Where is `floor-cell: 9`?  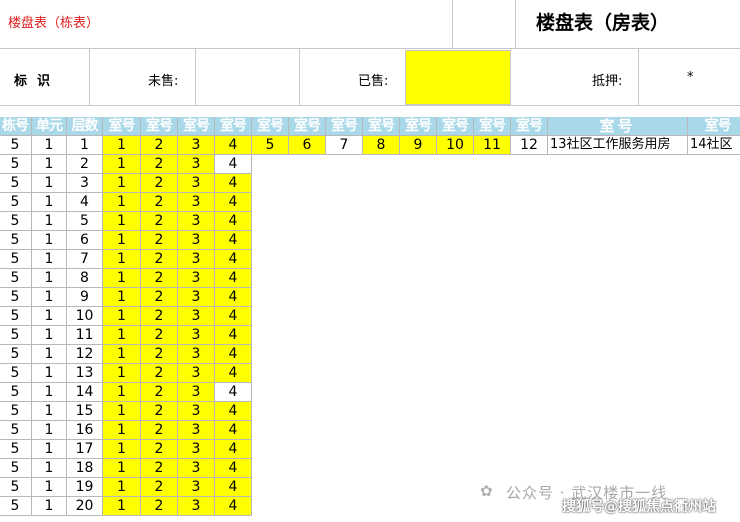 floor-cell: 9 is located at coordinates (85, 297).